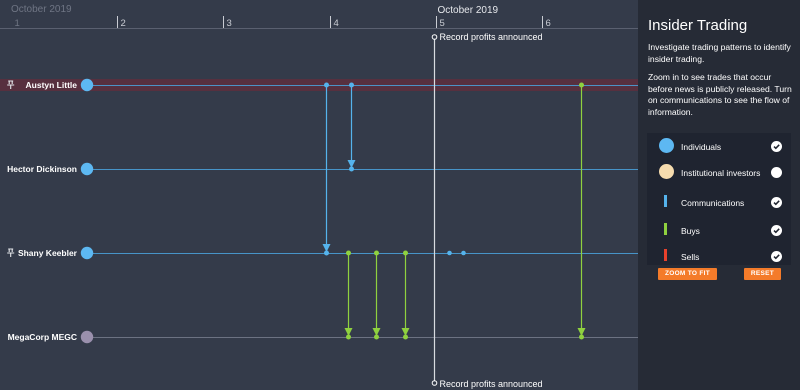  What do you see at coordinates (48, 253) in the screenshot?
I see `node-label-shany: Shany Keebler` at bounding box center [48, 253].